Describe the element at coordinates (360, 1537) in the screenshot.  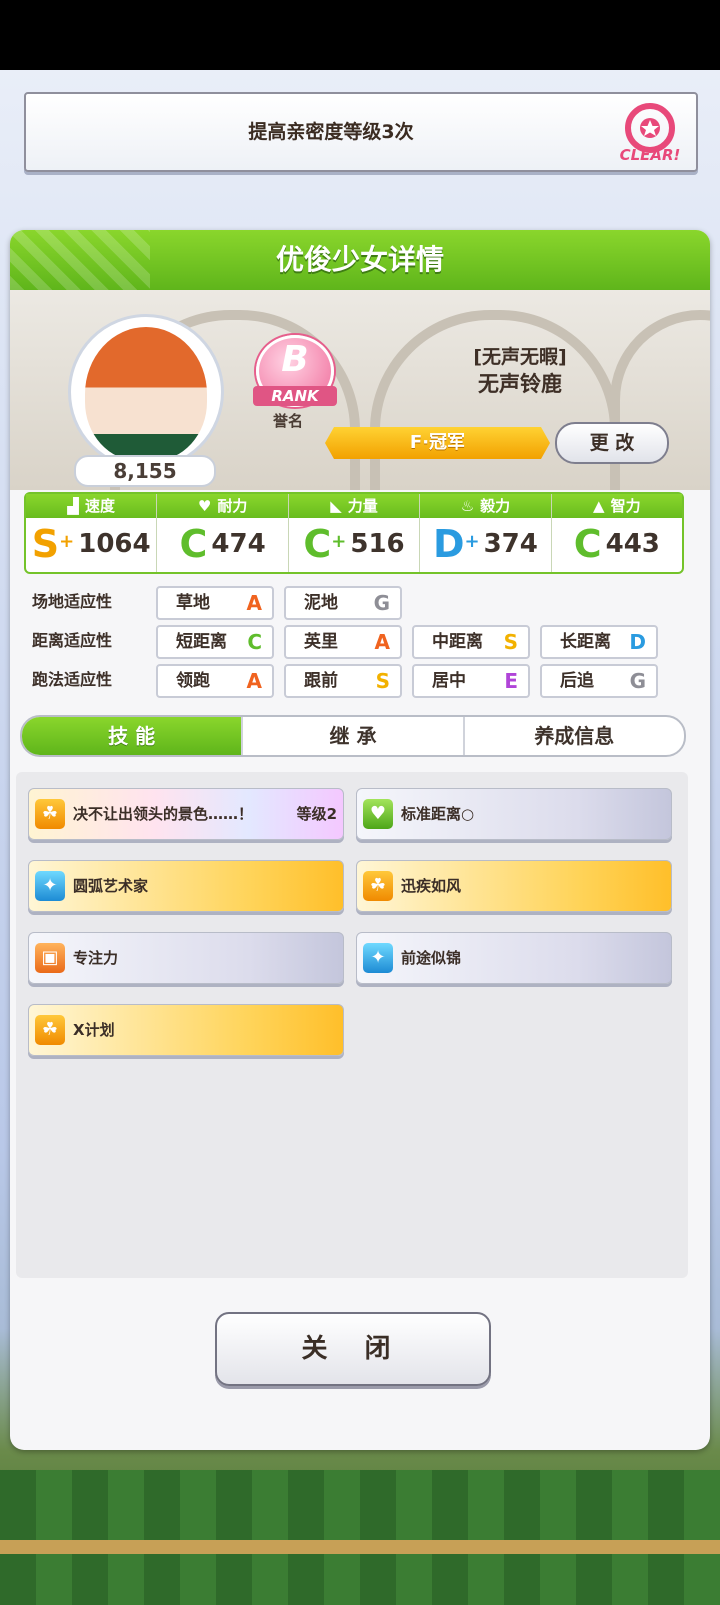
I see `racetrack-grass` at that location.